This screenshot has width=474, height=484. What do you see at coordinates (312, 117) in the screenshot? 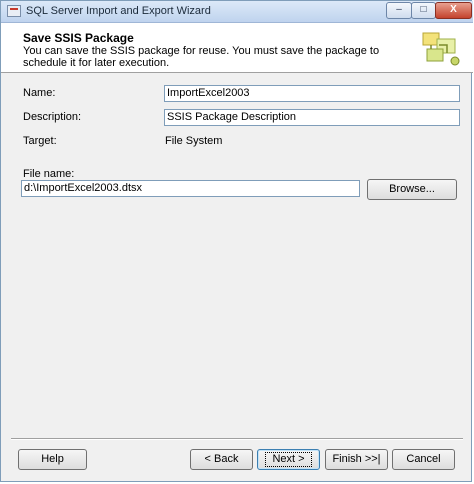
I see `description-field: SSIS Package Description` at bounding box center [312, 117].